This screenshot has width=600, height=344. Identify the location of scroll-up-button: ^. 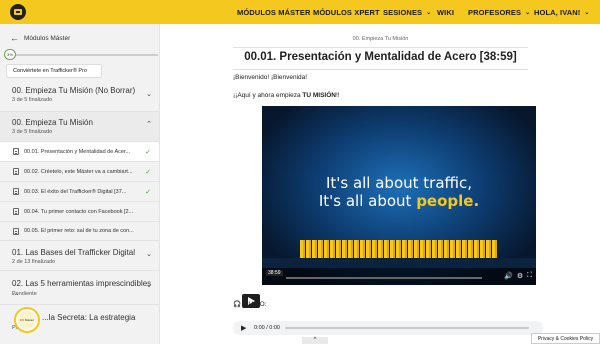
(315, 340).